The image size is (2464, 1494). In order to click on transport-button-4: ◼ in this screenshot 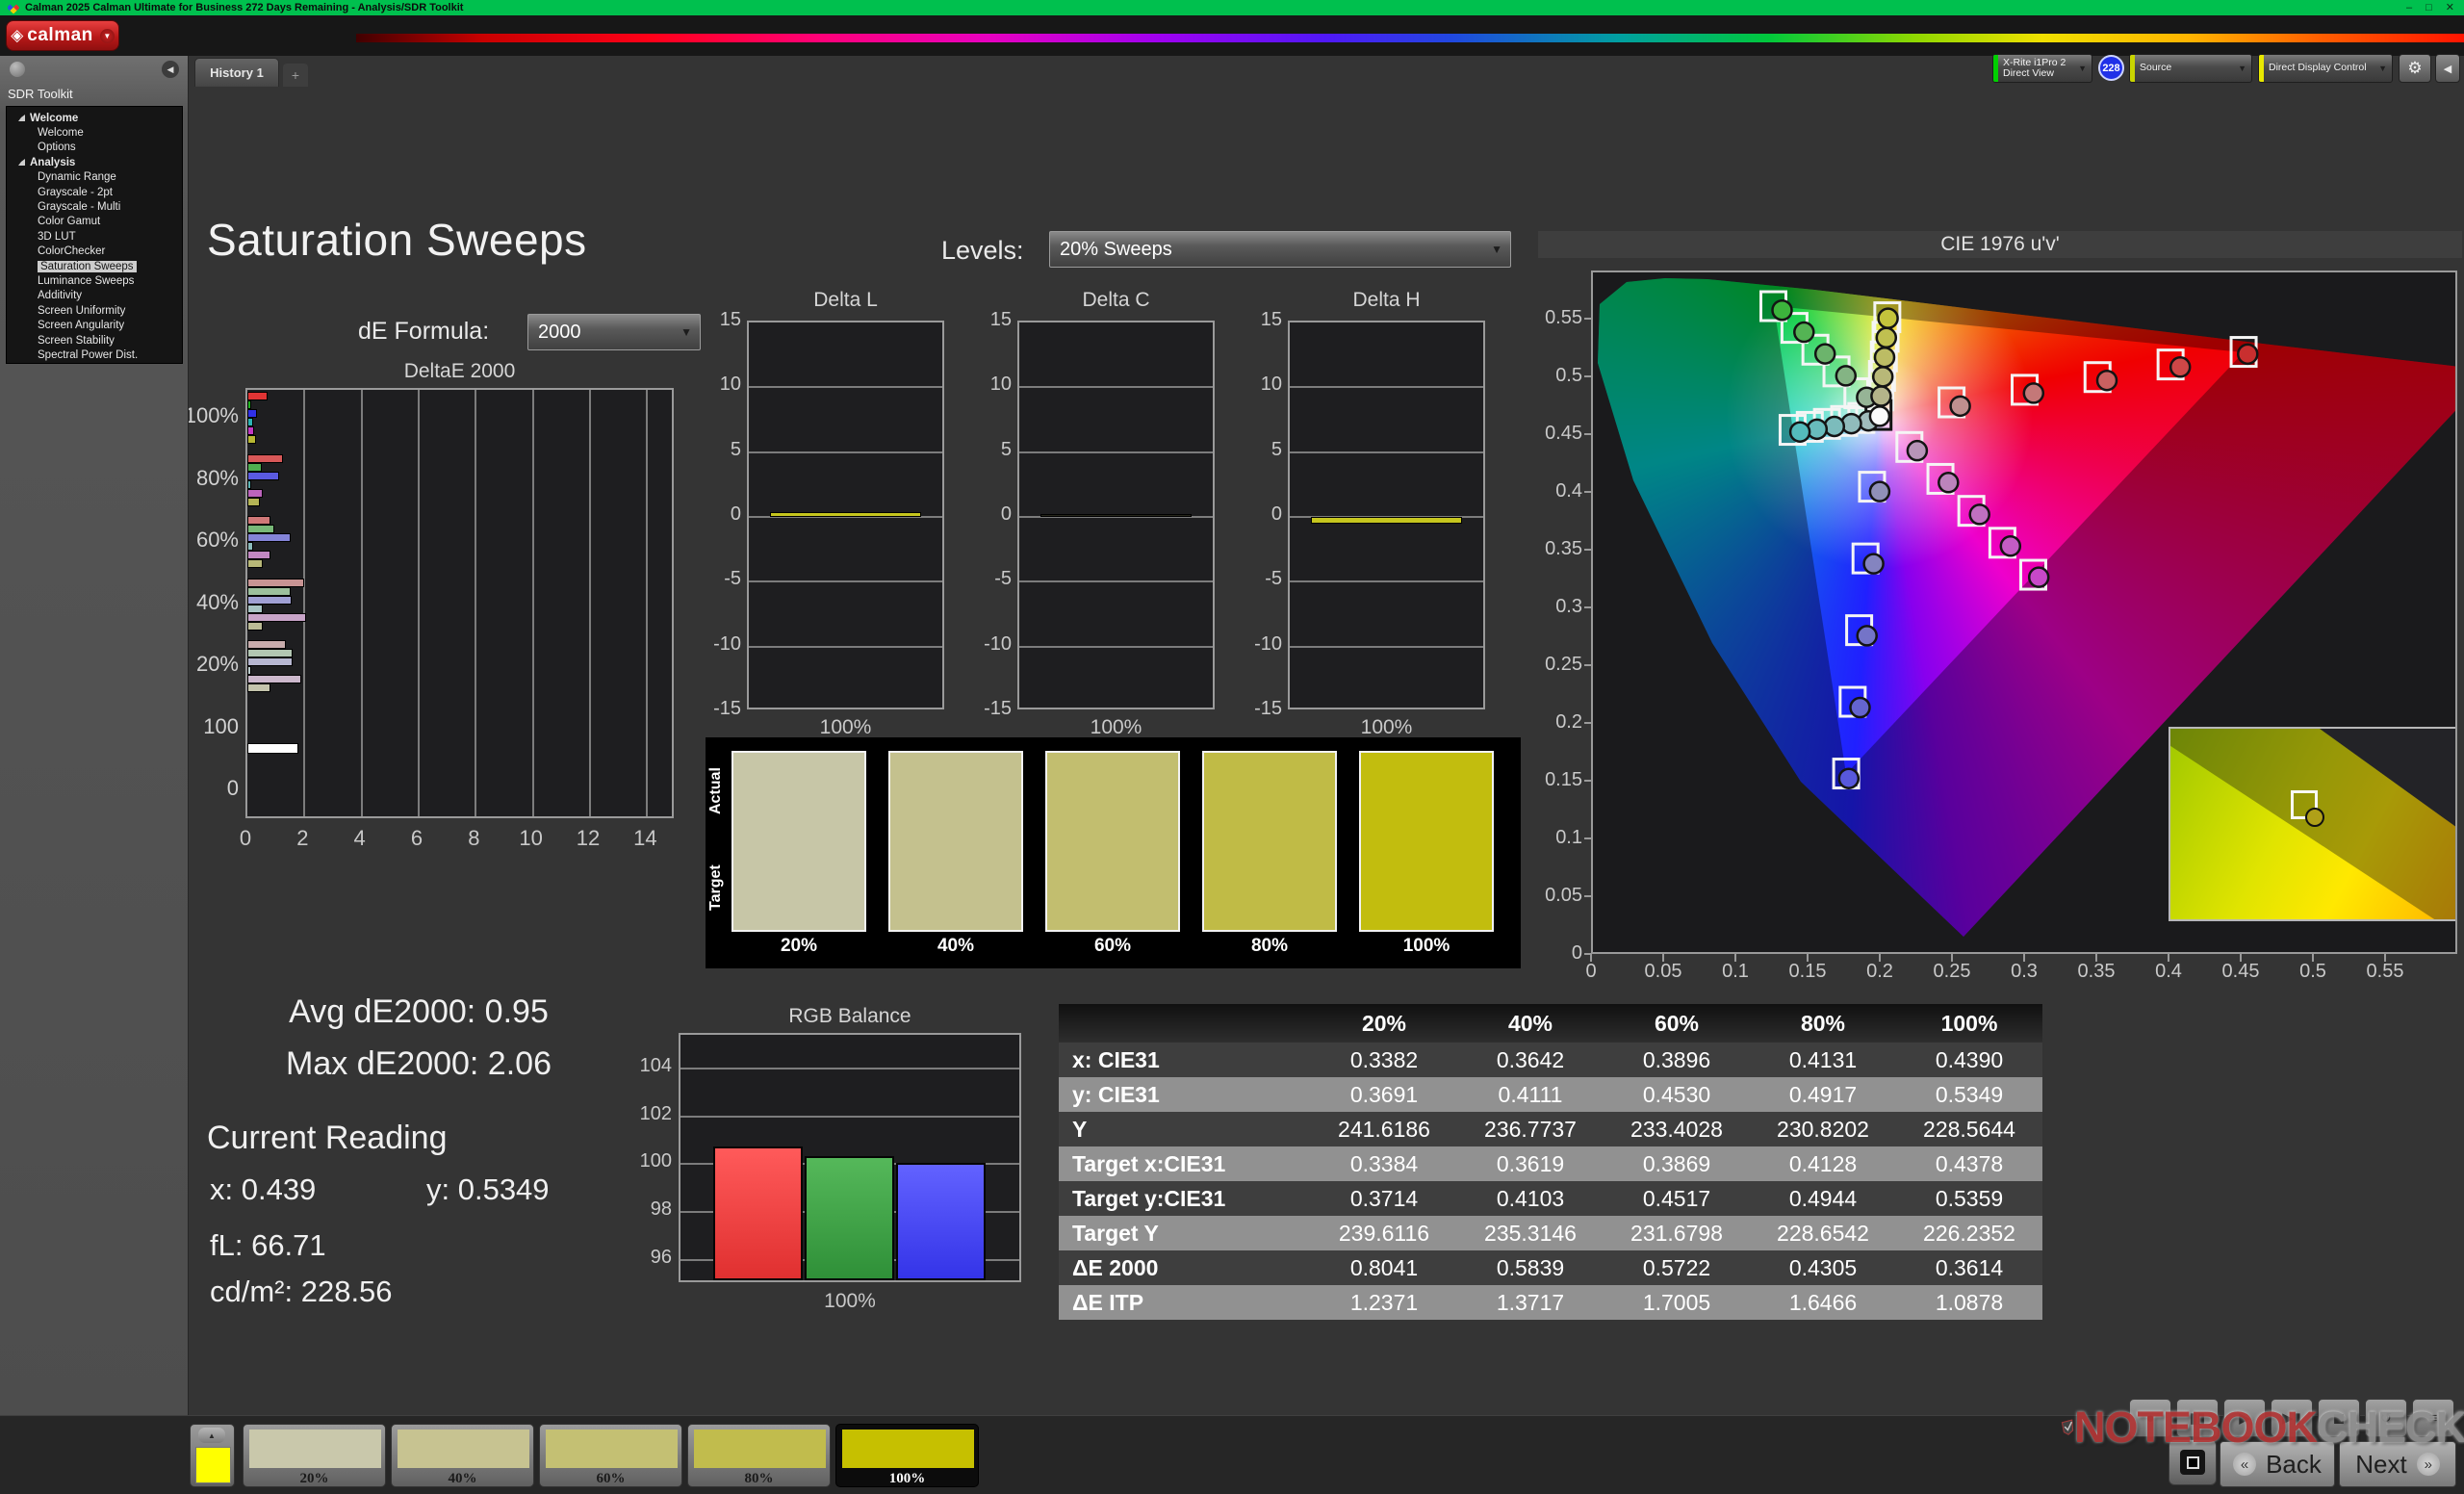, I will do `click(2339, 1418)`.